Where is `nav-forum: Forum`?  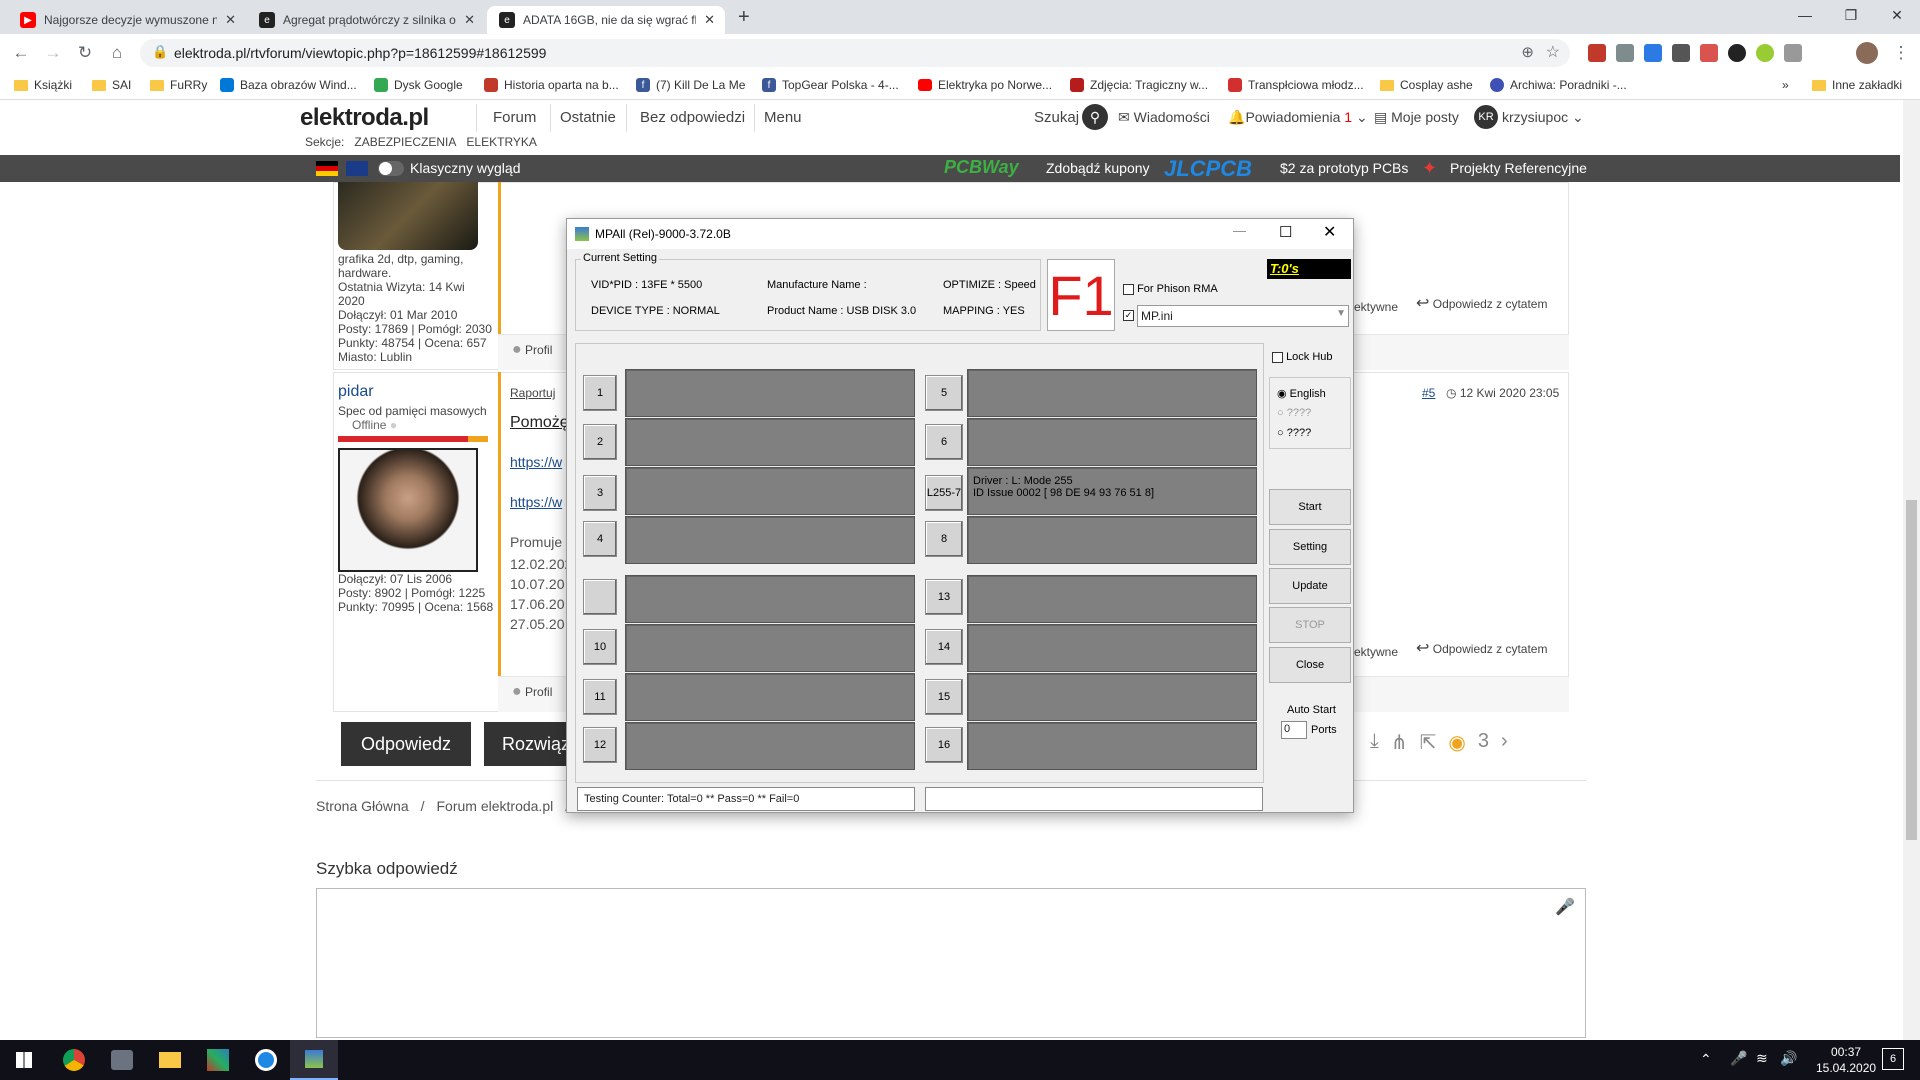
nav-forum: Forum is located at coordinates (514, 117).